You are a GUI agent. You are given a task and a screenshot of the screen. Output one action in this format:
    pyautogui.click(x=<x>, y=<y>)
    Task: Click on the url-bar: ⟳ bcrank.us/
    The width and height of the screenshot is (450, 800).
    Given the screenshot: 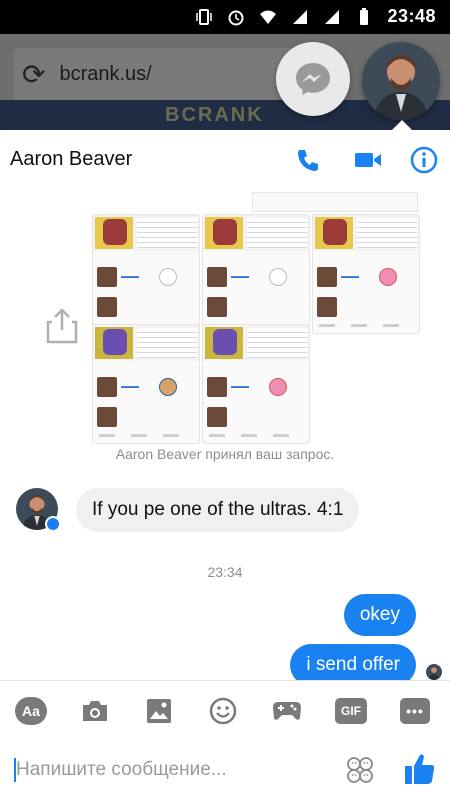 What is the action you would take?
    pyautogui.click(x=164, y=74)
    